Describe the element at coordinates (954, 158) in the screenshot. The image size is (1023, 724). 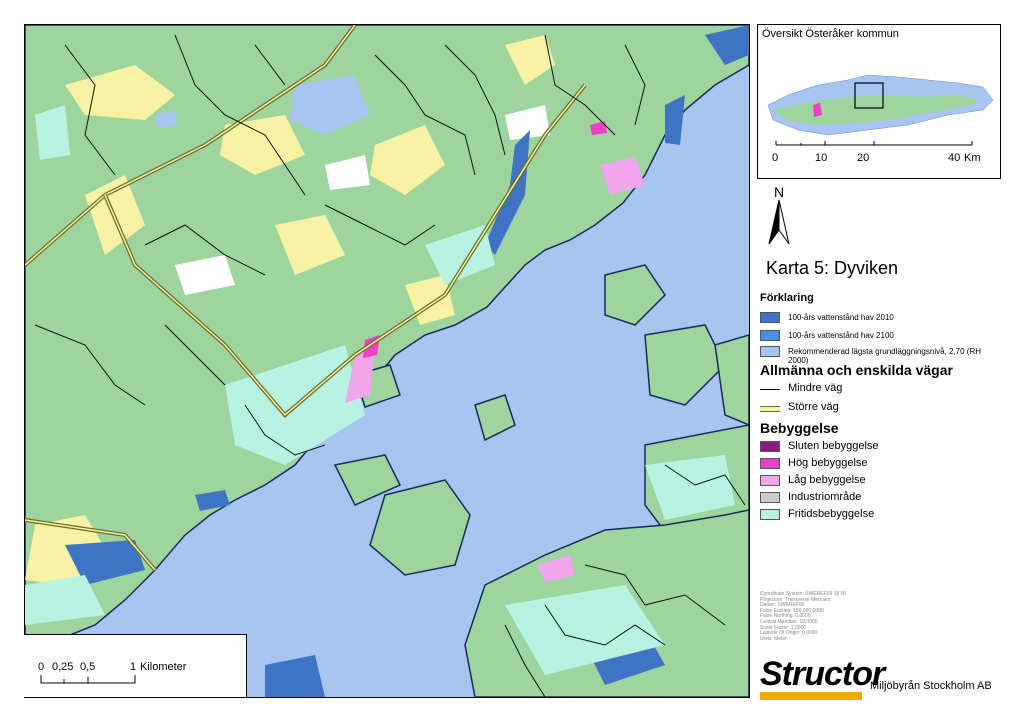
I see `overview-tick-40: 40` at that location.